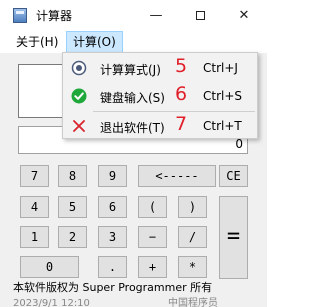 The width and height of the screenshot is (320, 307). Describe the element at coordinates (79, 126) in the screenshot. I see `red-x-icon` at that location.